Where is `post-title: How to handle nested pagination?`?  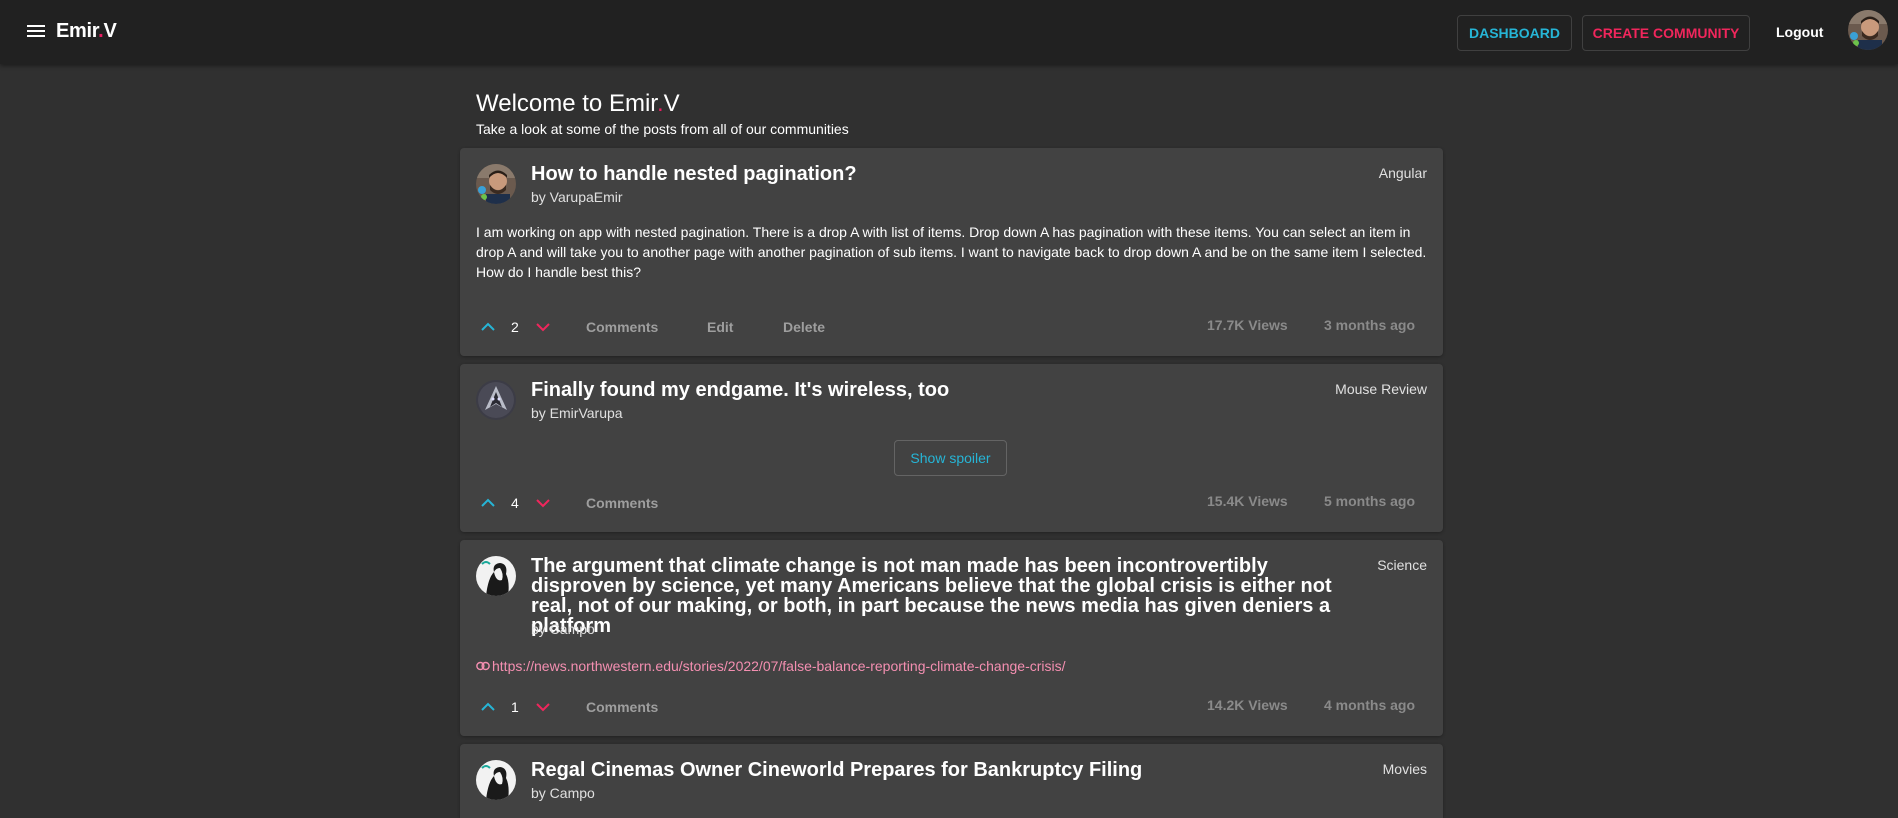 post-title: How to handle nested pagination? is located at coordinates (694, 174).